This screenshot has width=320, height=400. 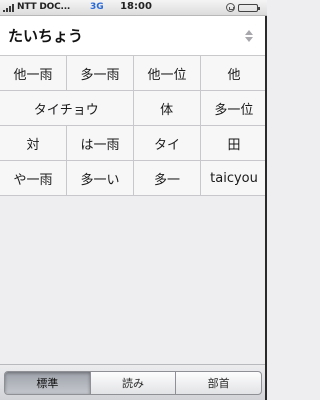 What do you see at coordinates (230, 7) in the screenshot?
I see `rotation-lock-icon` at bounding box center [230, 7].